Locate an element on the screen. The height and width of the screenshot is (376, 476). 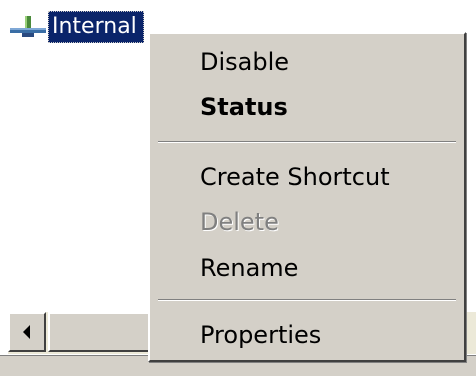
menu-item-delete: Delete is located at coordinates (239, 222).